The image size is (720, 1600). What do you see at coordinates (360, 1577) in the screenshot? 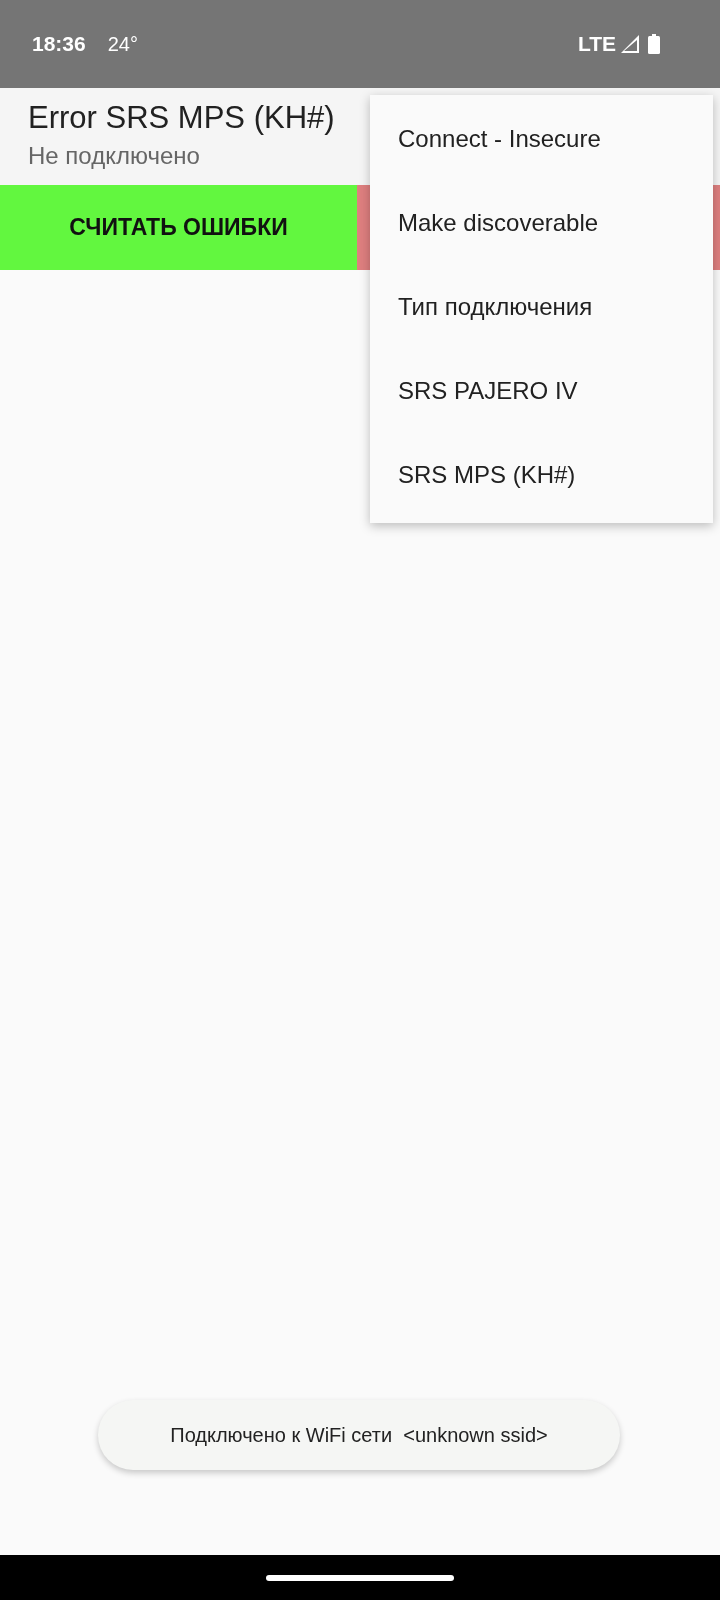
I see `home-handle` at bounding box center [360, 1577].